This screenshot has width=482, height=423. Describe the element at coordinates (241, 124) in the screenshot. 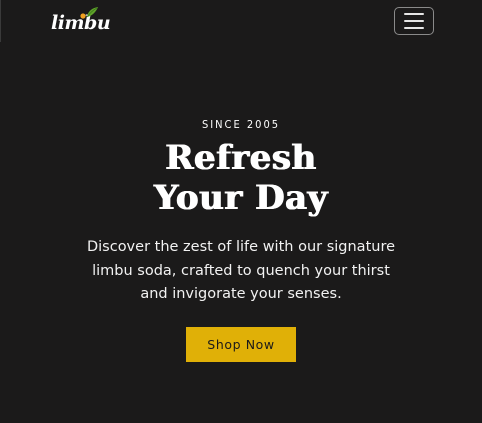

I see `eyebrow-text: SINCE 2005` at that location.